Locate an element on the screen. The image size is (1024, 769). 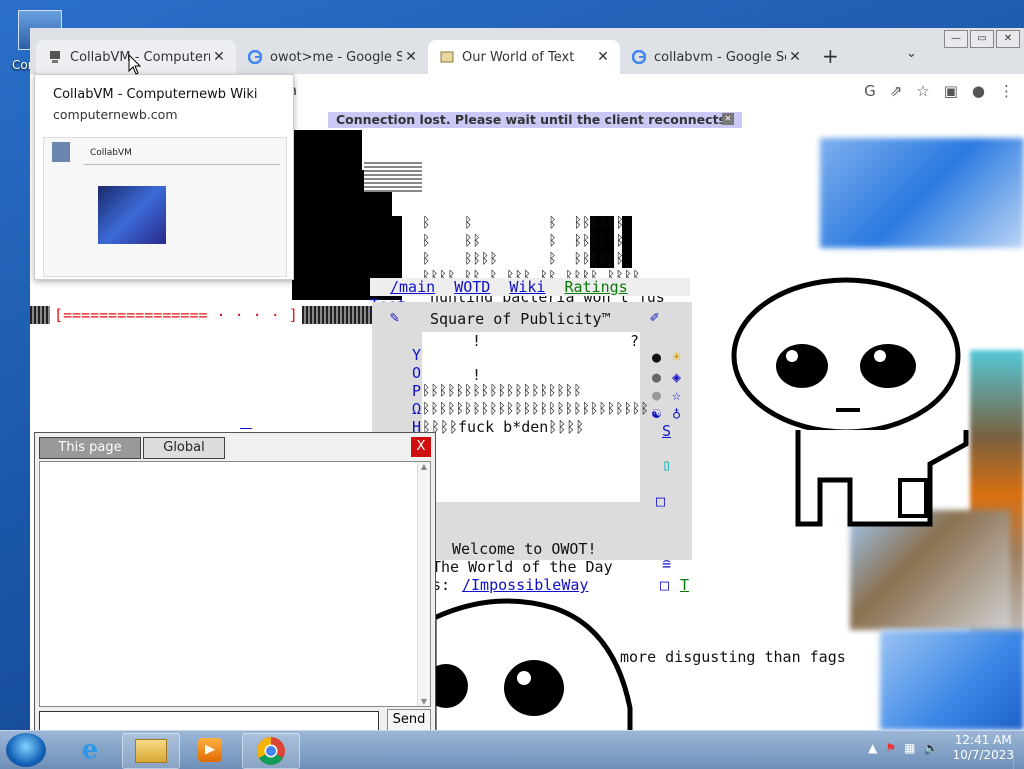
owot-favicon is located at coordinates (447, 57).